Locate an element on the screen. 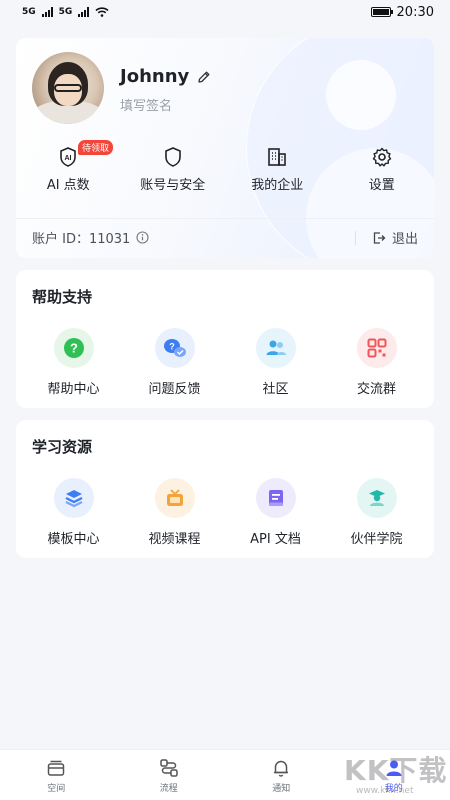  decor-circle is located at coordinates (361, 95).